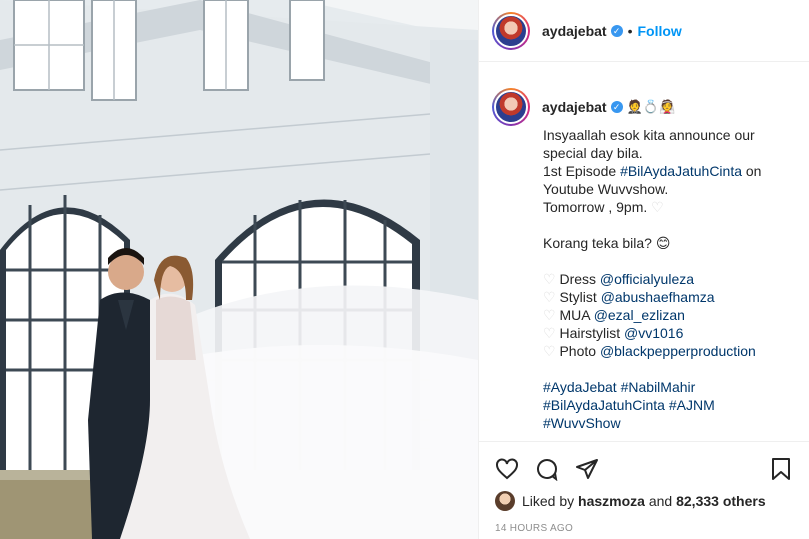 This screenshot has height=539, width=809. I want to click on credit-line: ♡ Stylist @abushaefhamza, so click(629, 297).